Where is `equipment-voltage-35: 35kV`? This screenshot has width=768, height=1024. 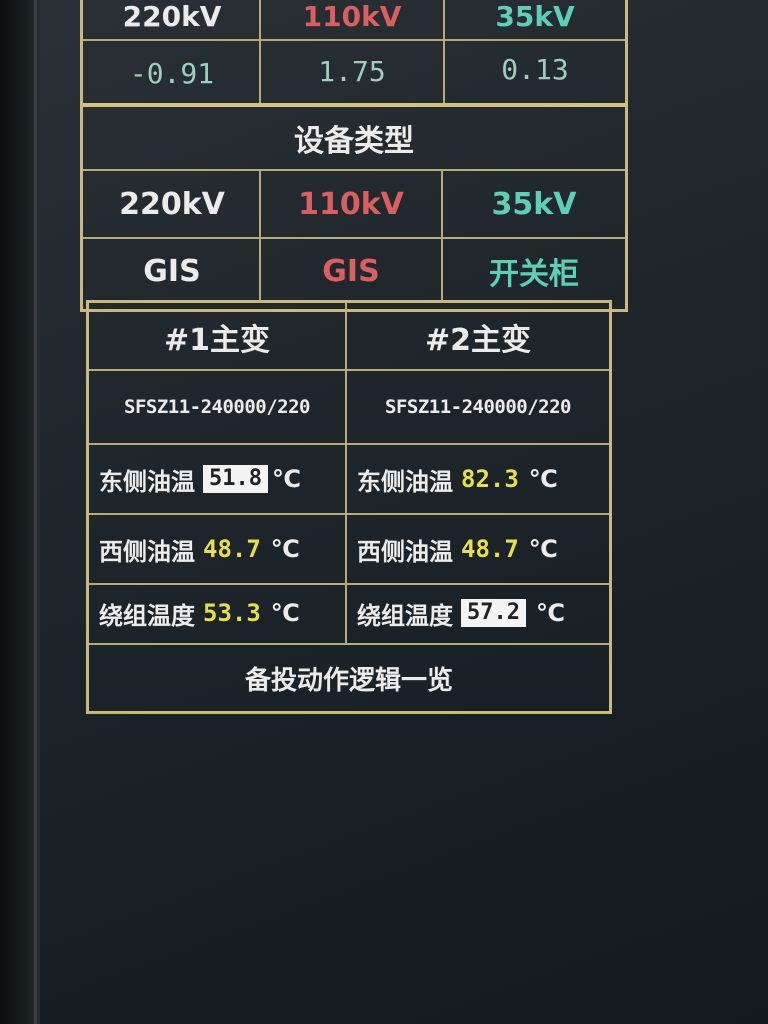
equipment-voltage-35: 35kV is located at coordinates (534, 204).